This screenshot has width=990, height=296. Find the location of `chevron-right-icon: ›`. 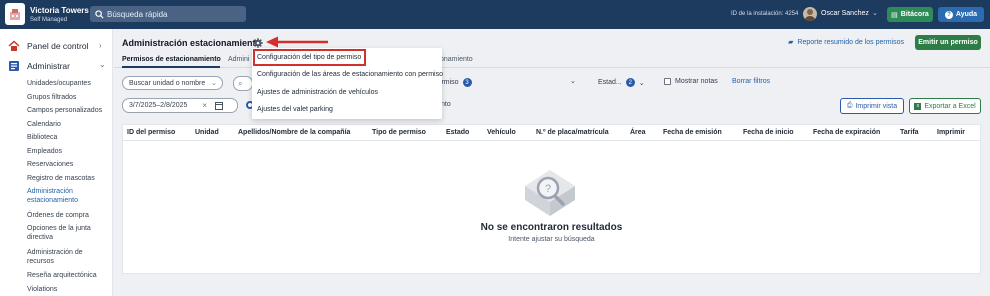

chevron-right-icon: › is located at coordinates (100, 45).